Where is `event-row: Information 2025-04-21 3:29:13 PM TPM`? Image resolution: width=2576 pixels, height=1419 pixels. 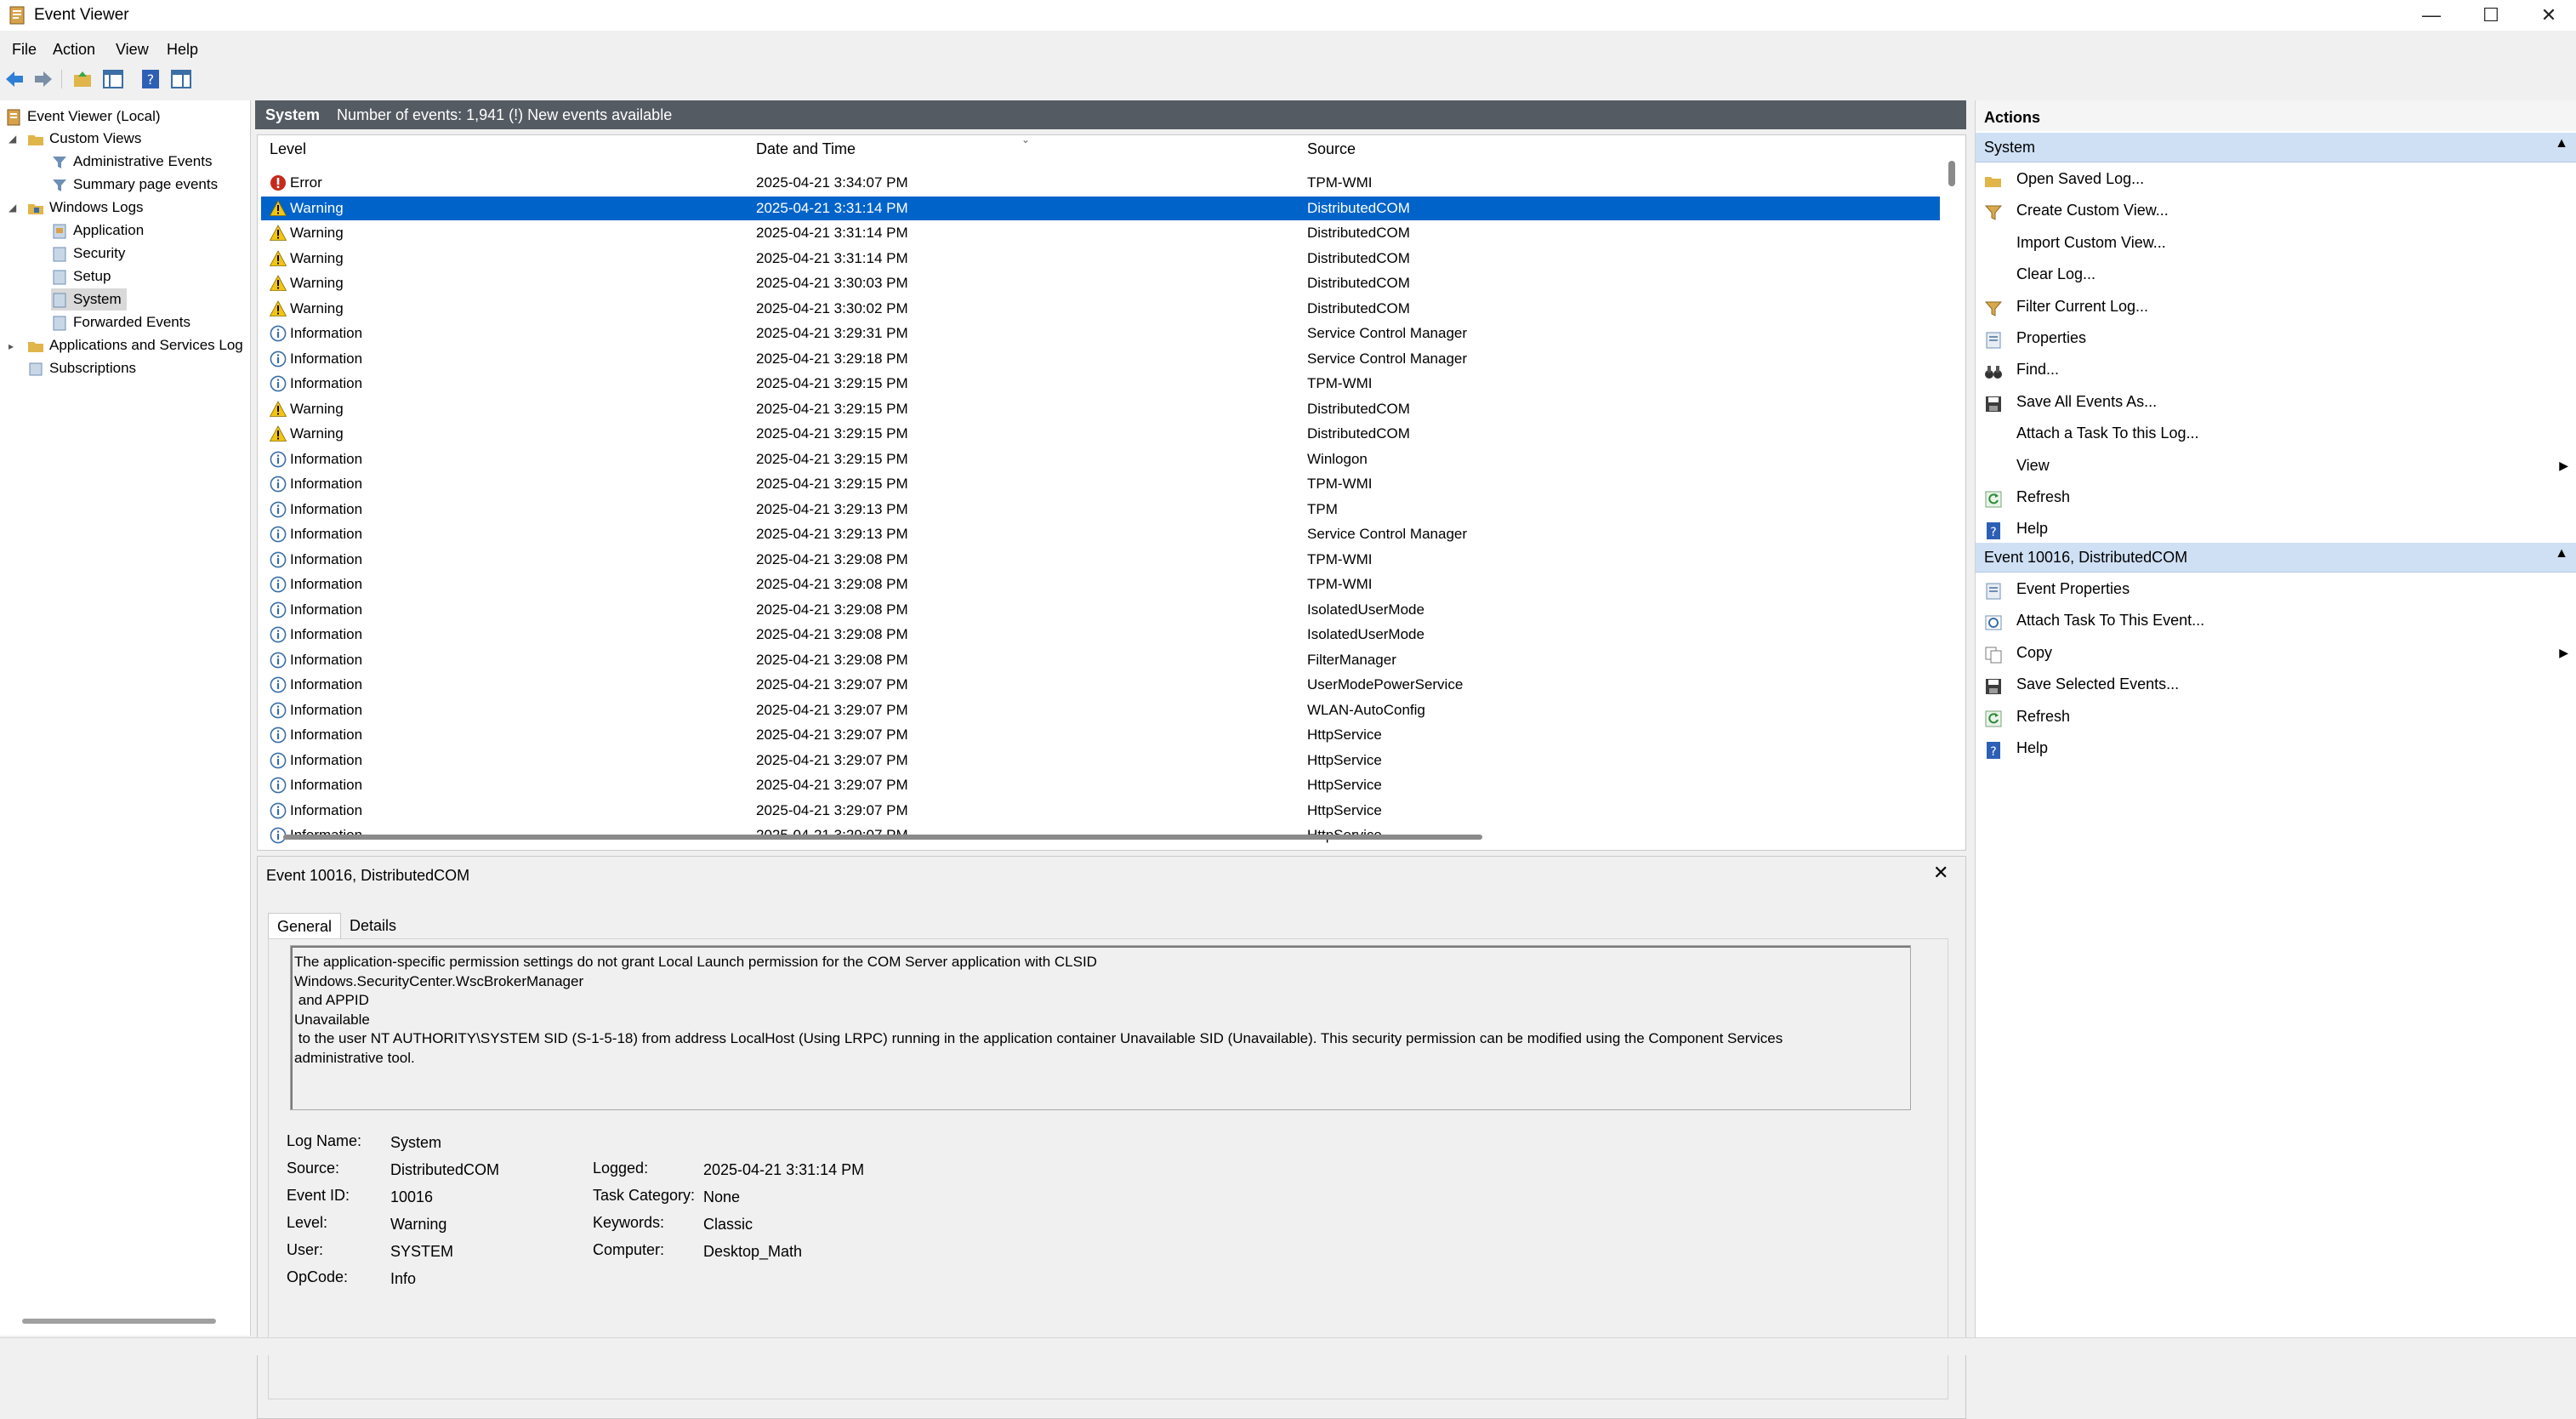
event-row: Information 2025-04-21 3:29:13 PM TPM is located at coordinates (1100, 509).